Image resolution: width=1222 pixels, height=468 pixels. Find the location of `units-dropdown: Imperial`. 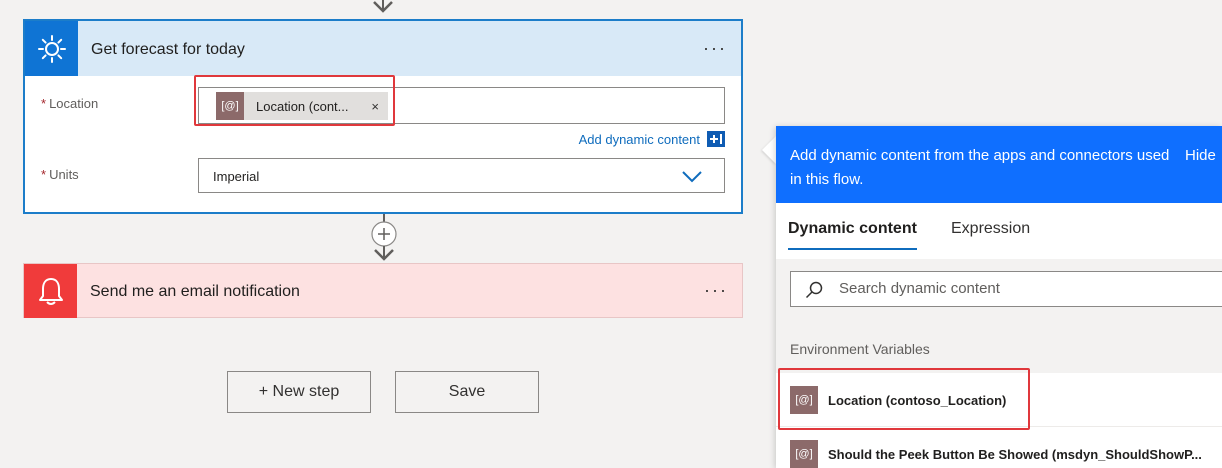

units-dropdown: Imperial is located at coordinates (461, 175).